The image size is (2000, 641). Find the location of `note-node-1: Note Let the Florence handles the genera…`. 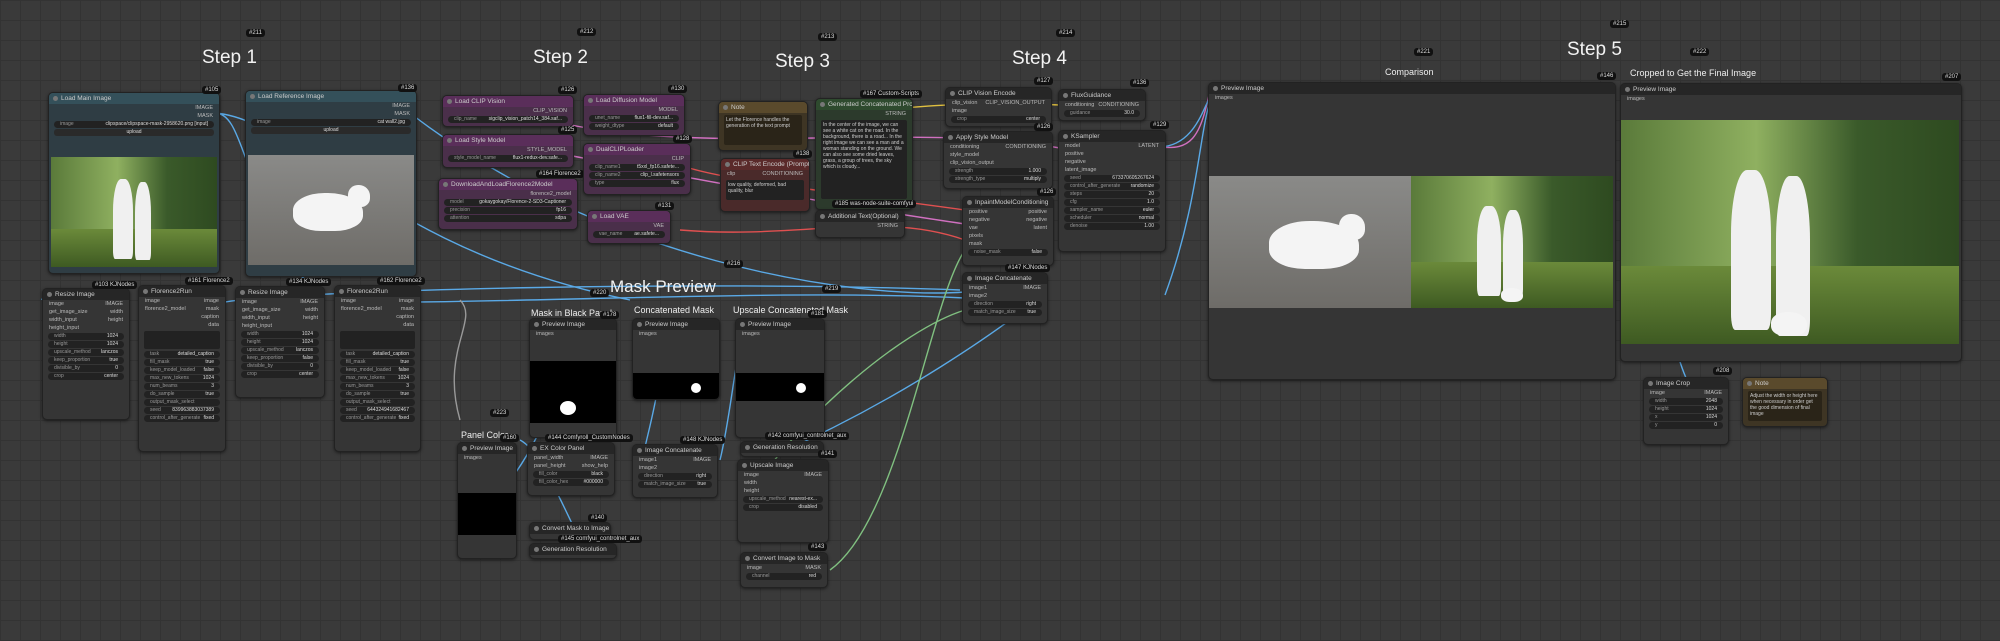

note-node-1: Note Let the Florence handles the genera… is located at coordinates (763, 126).